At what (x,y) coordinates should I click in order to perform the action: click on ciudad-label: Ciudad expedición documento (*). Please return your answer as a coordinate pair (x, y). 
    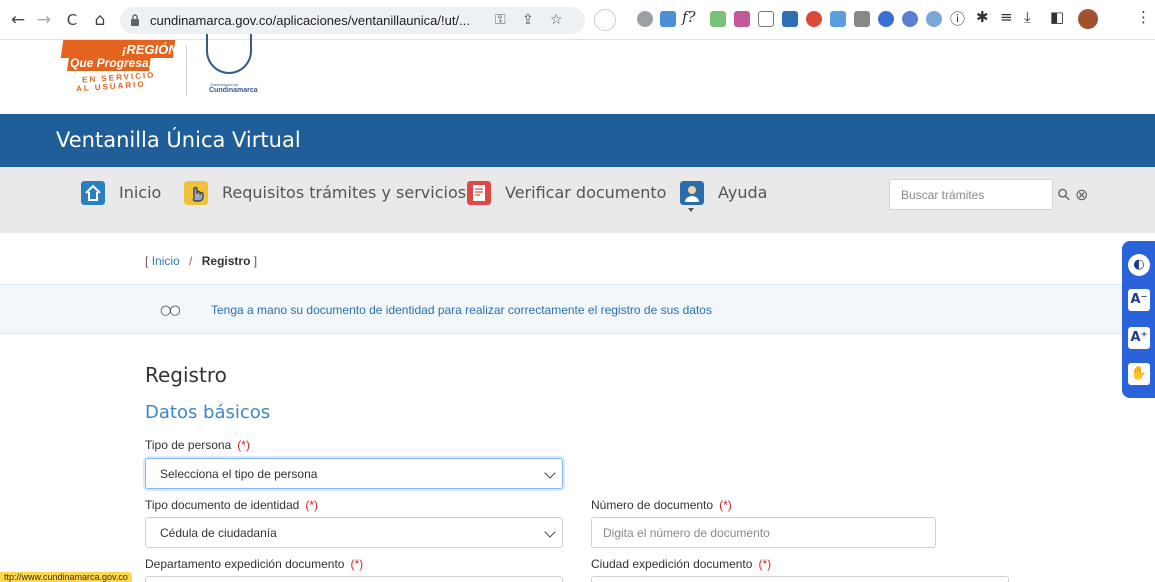
    Looking at the image, I should click on (681, 564).